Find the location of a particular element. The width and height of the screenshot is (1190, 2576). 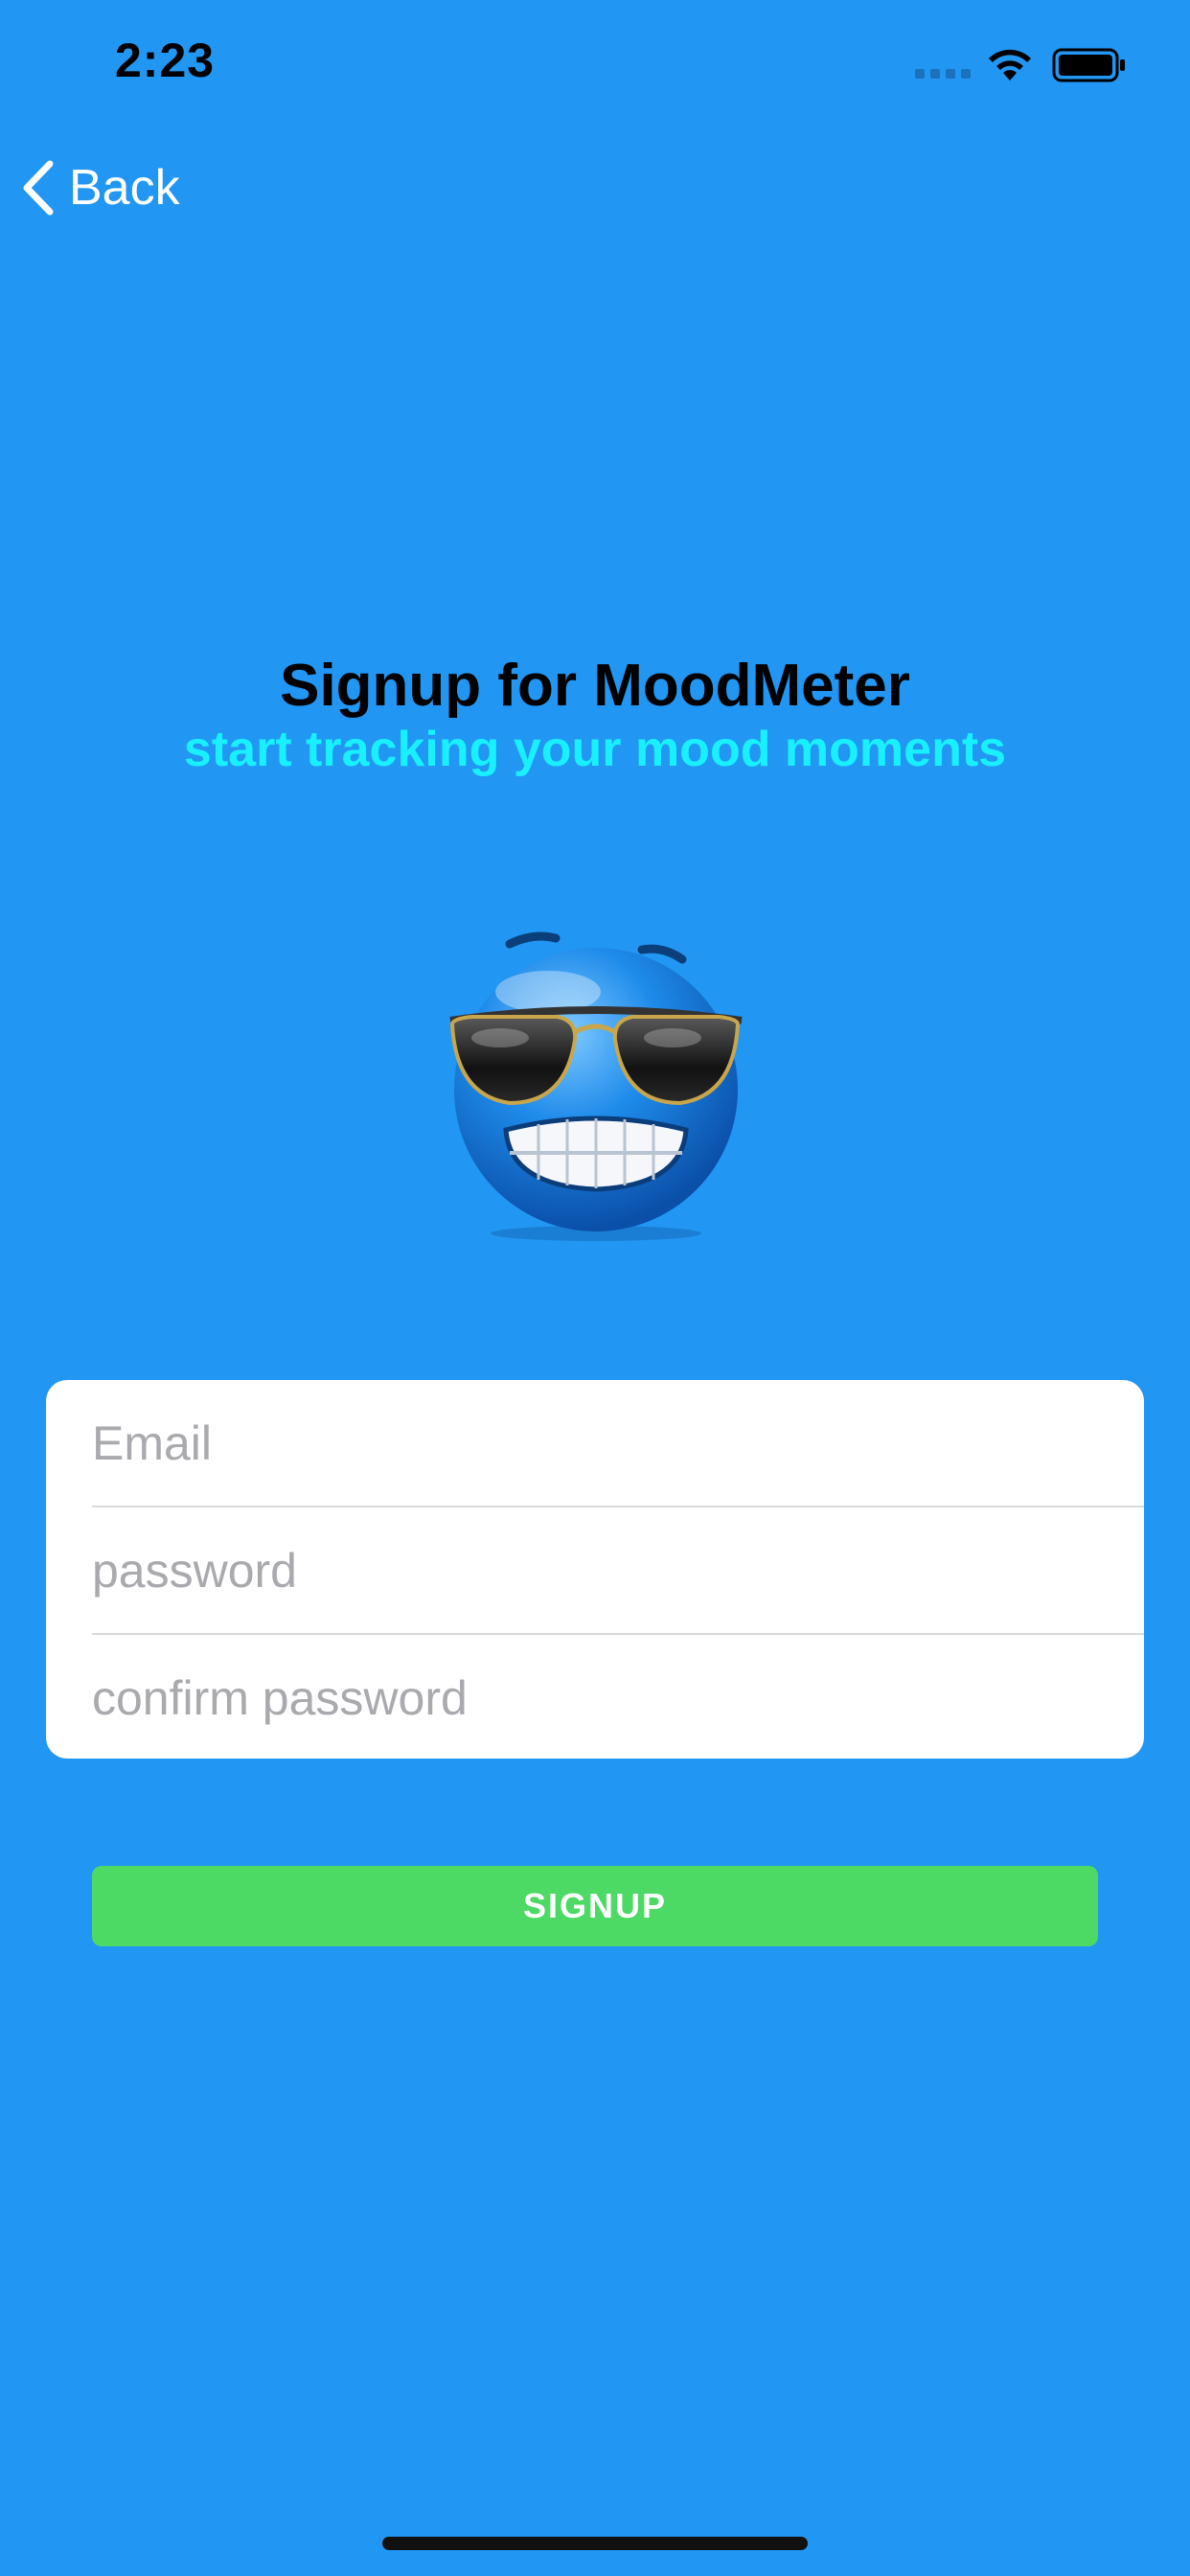

confirm-password-row is located at coordinates (595, 1697).